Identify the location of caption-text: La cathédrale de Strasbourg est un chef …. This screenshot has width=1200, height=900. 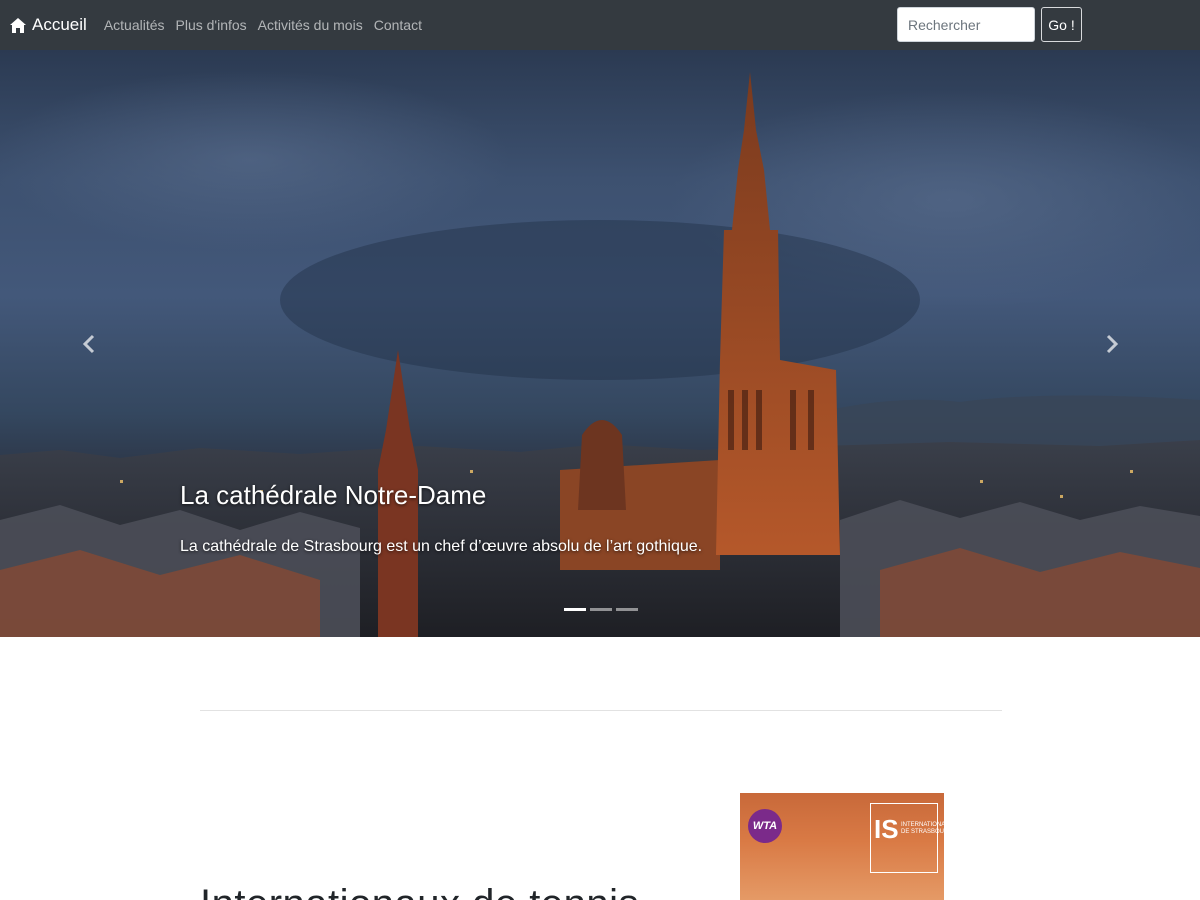
(441, 546).